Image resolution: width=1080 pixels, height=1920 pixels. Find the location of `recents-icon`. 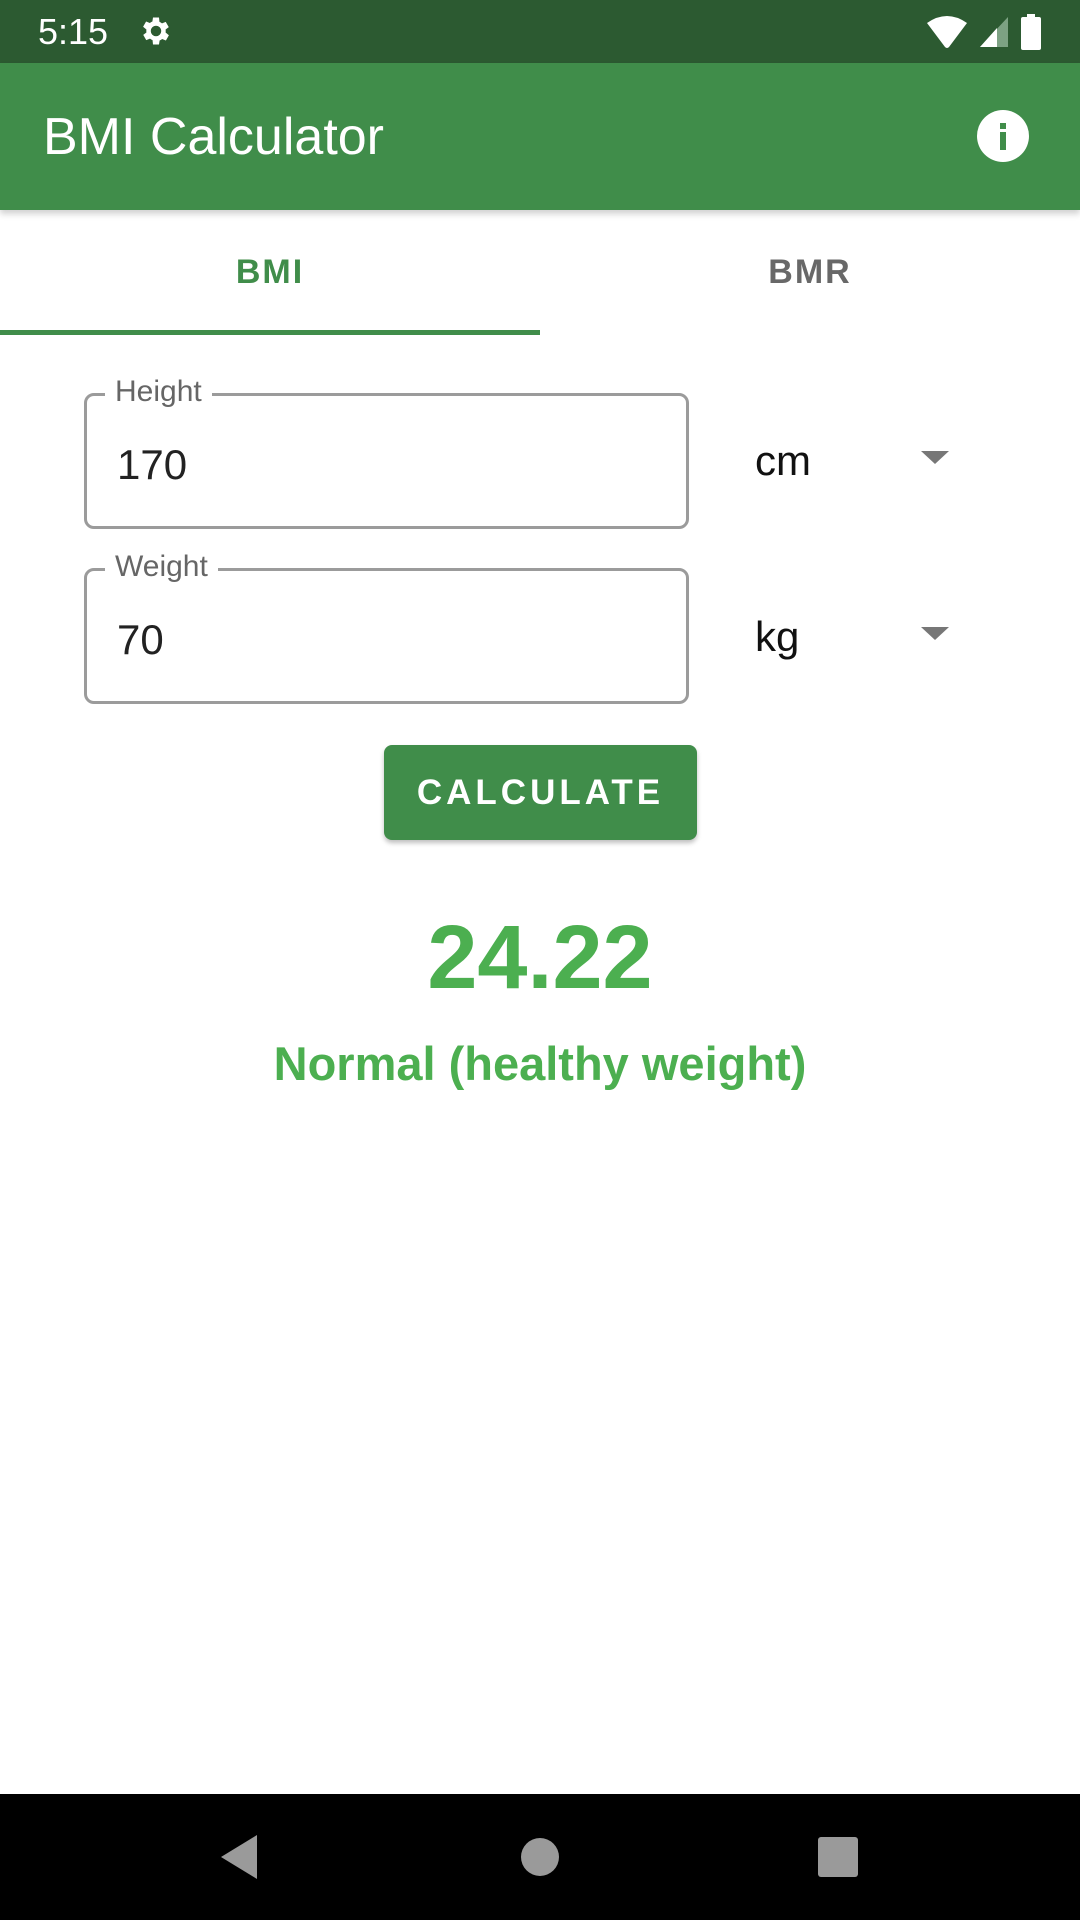

recents-icon is located at coordinates (838, 1857).